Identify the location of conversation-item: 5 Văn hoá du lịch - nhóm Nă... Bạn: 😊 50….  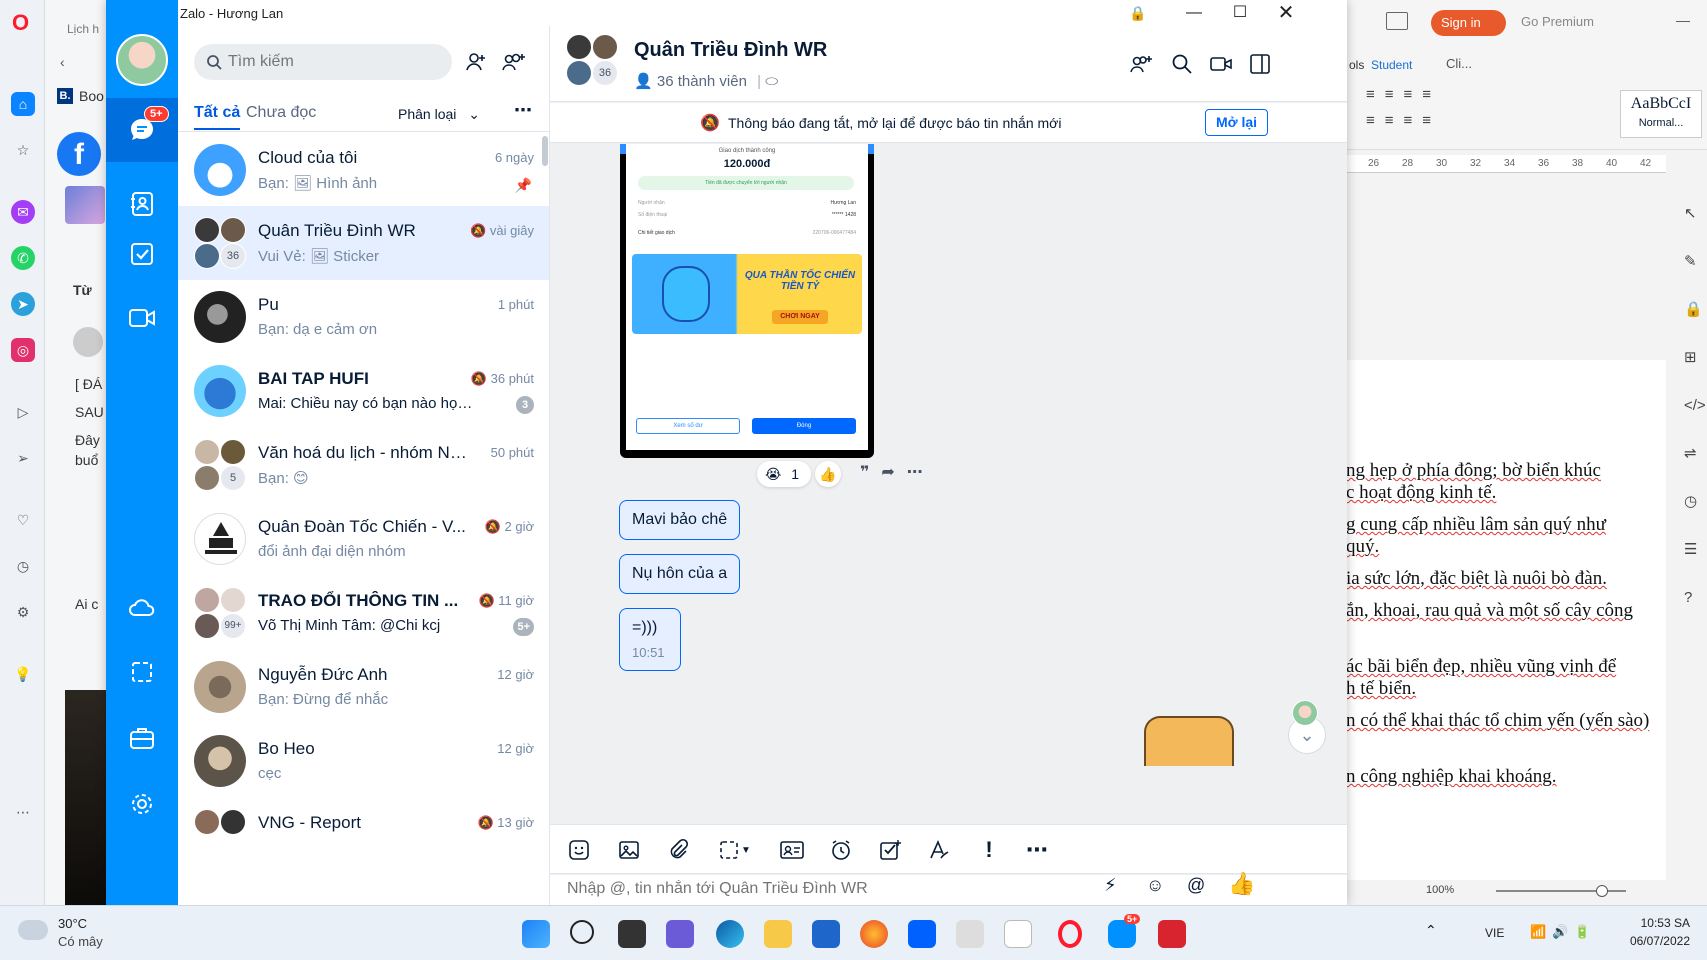
(363, 465).